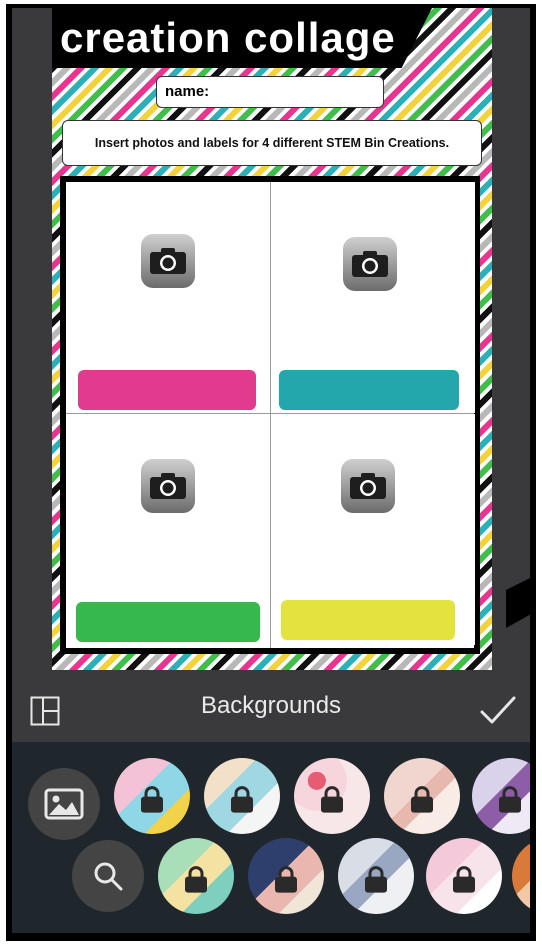 The image size is (542, 945). What do you see at coordinates (368, 620) in the screenshot?
I see `label-bar-yellow` at bounding box center [368, 620].